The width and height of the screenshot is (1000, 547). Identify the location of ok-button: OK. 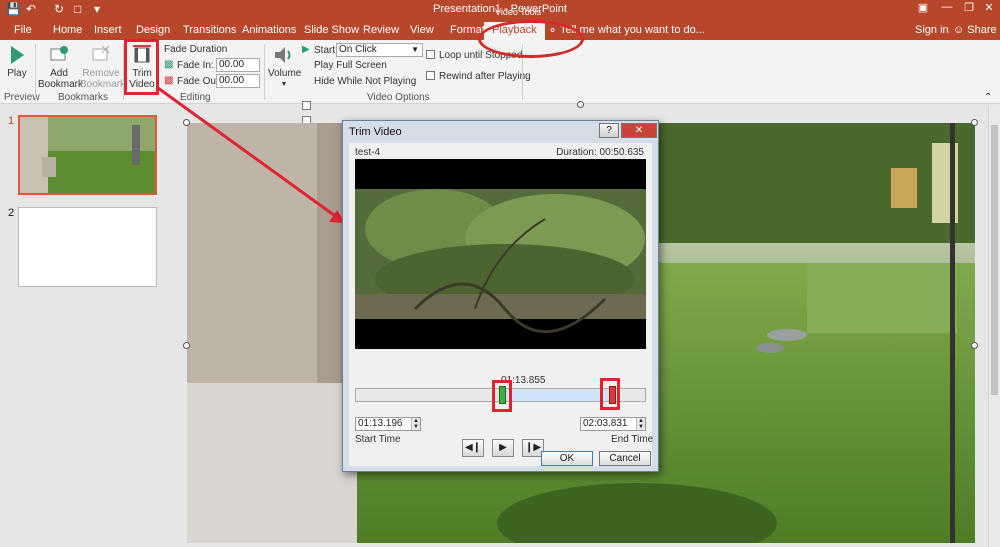
(567, 458).